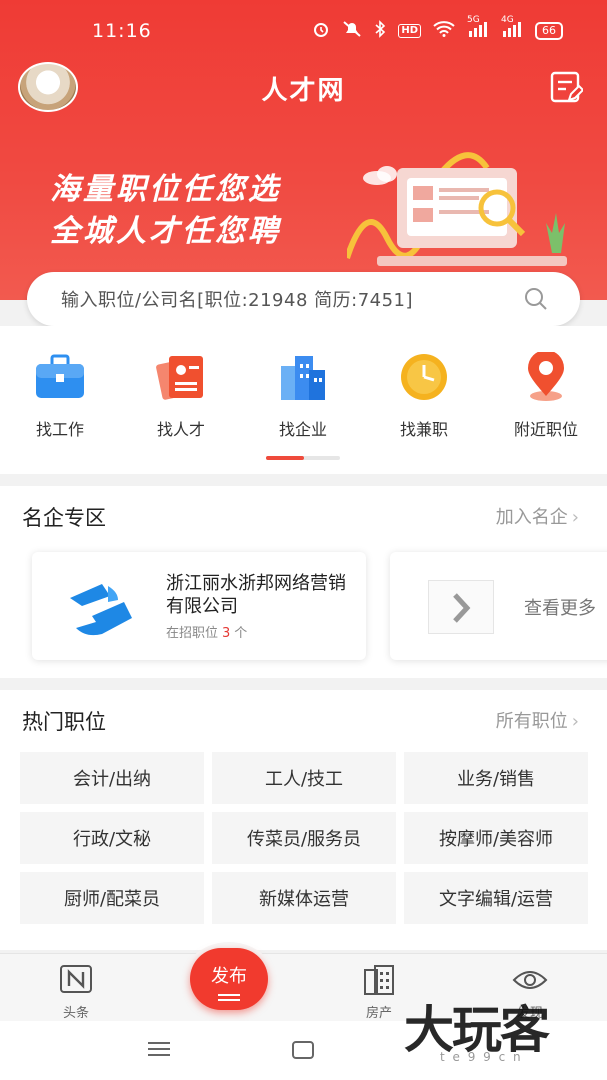 The width and height of the screenshot is (607, 1080). I want to click on search-icon, so click(536, 299).